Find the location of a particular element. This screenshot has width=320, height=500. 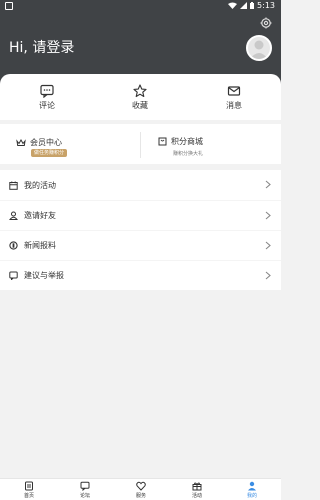

favorite-button: 收藏 is located at coordinates (140, 97).